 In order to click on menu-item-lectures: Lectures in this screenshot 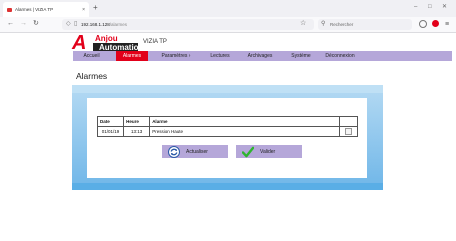, I will do `click(220, 56)`.